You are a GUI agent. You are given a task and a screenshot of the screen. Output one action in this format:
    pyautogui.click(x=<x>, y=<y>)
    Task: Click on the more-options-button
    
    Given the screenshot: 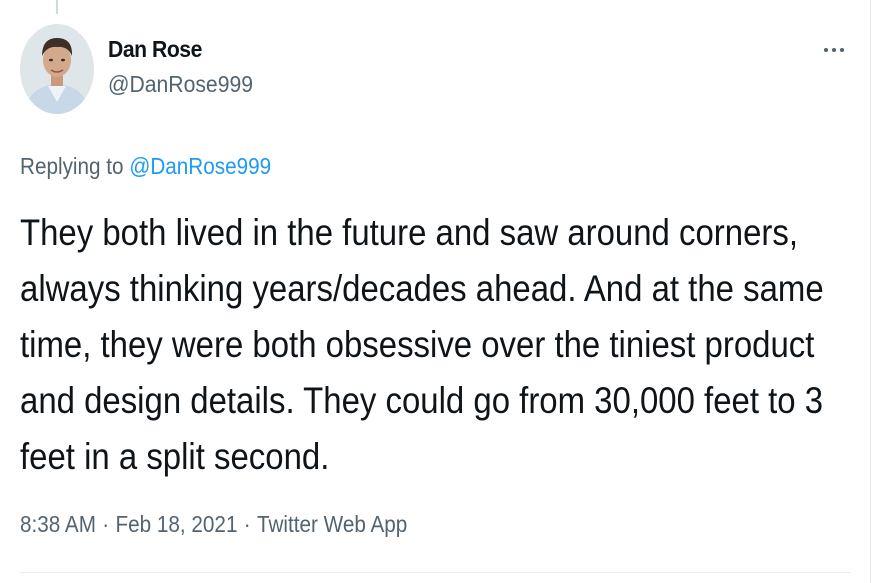 What is the action you would take?
    pyautogui.click(x=834, y=50)
    